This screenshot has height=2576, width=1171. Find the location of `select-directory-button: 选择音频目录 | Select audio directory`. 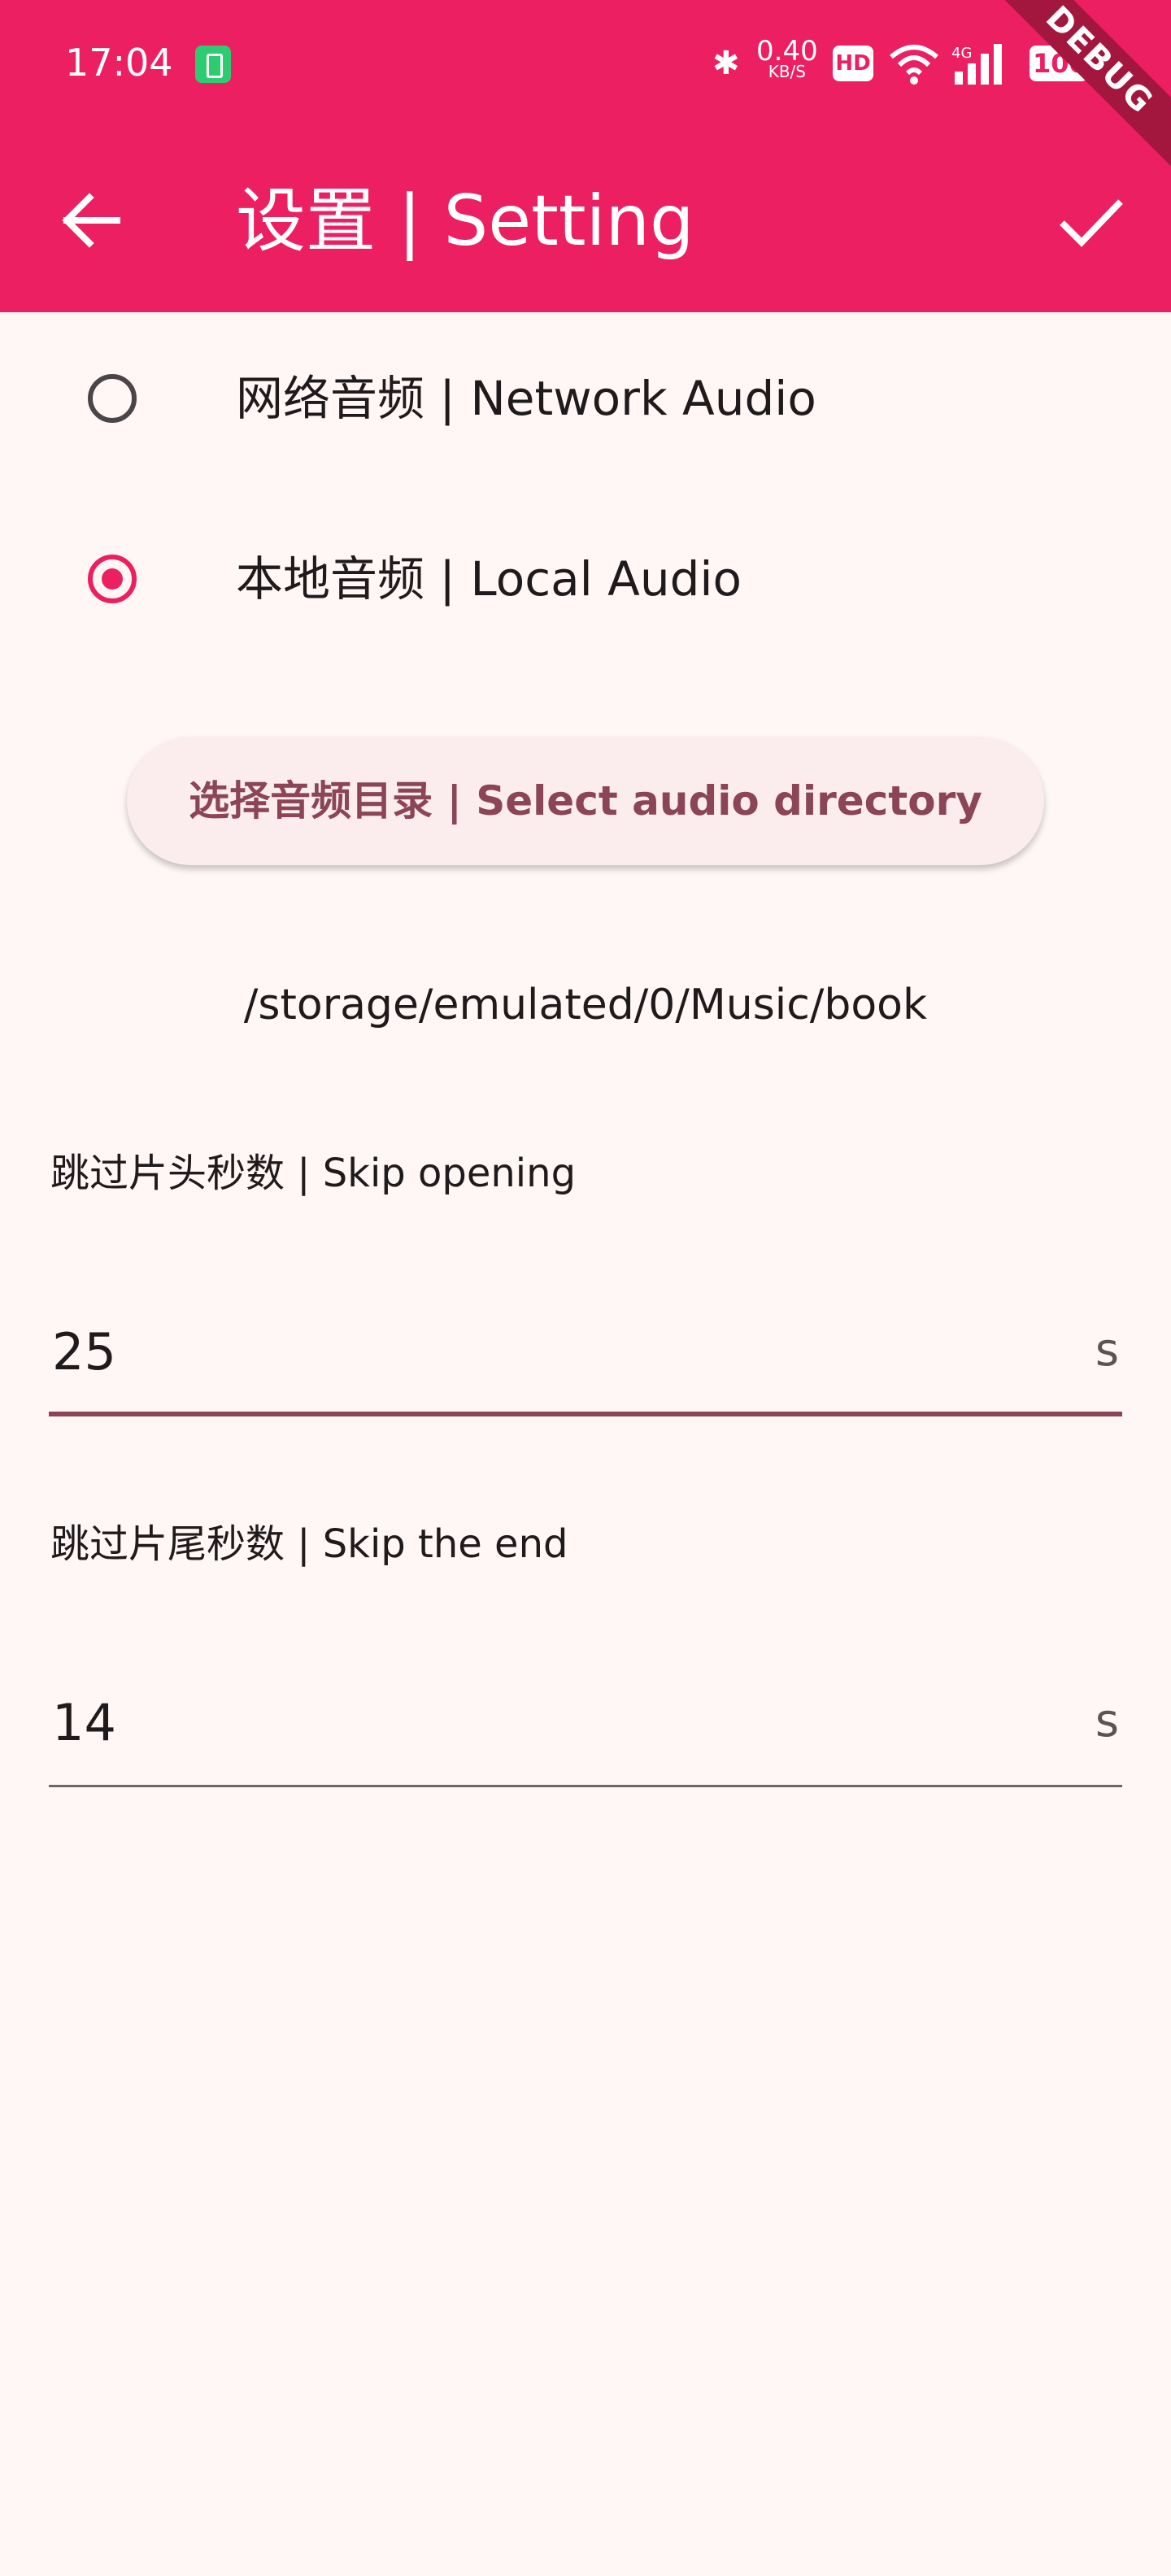

select-directory-button: 选择音频目录 | Select audio directory is located at coordinates (585, 801).